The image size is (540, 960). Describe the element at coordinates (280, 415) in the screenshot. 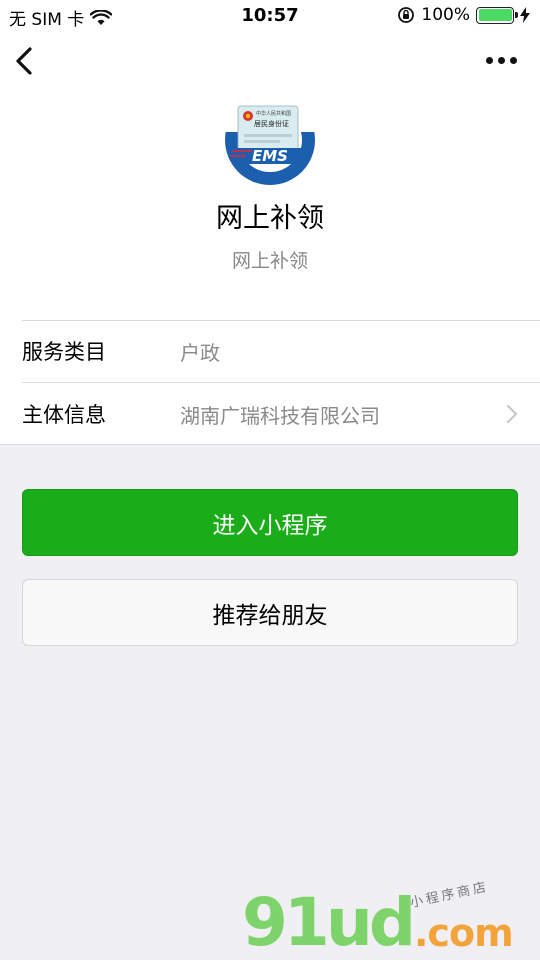

I see `entity-info-value: 湖南广瑞科技有限公司` at that location.